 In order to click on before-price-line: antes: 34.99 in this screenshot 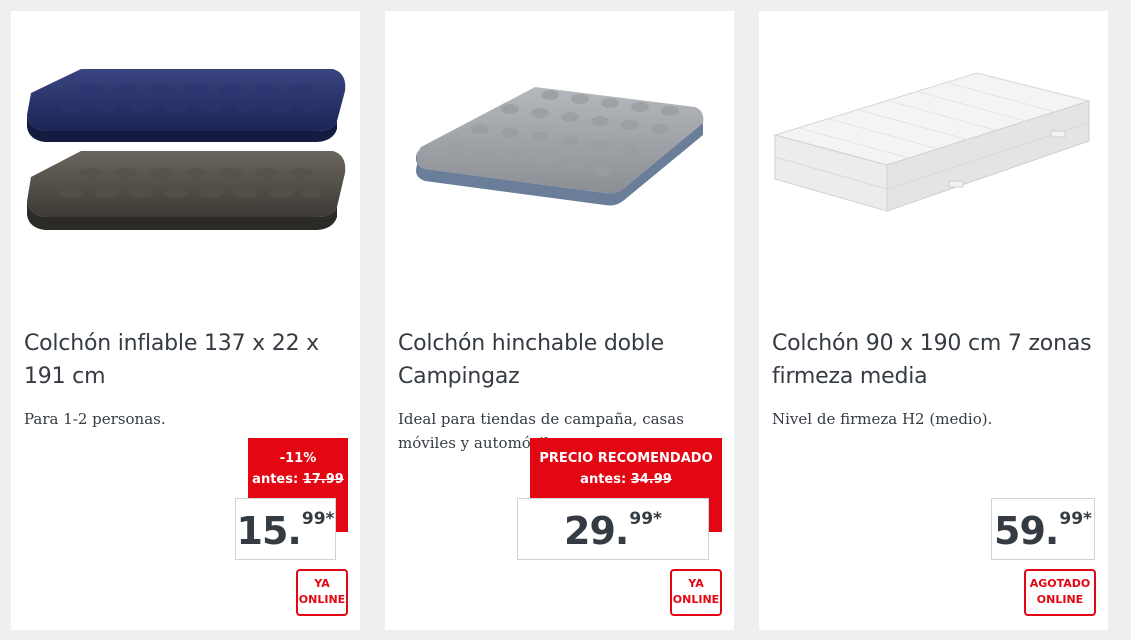, I will do `click(626, 479)`.